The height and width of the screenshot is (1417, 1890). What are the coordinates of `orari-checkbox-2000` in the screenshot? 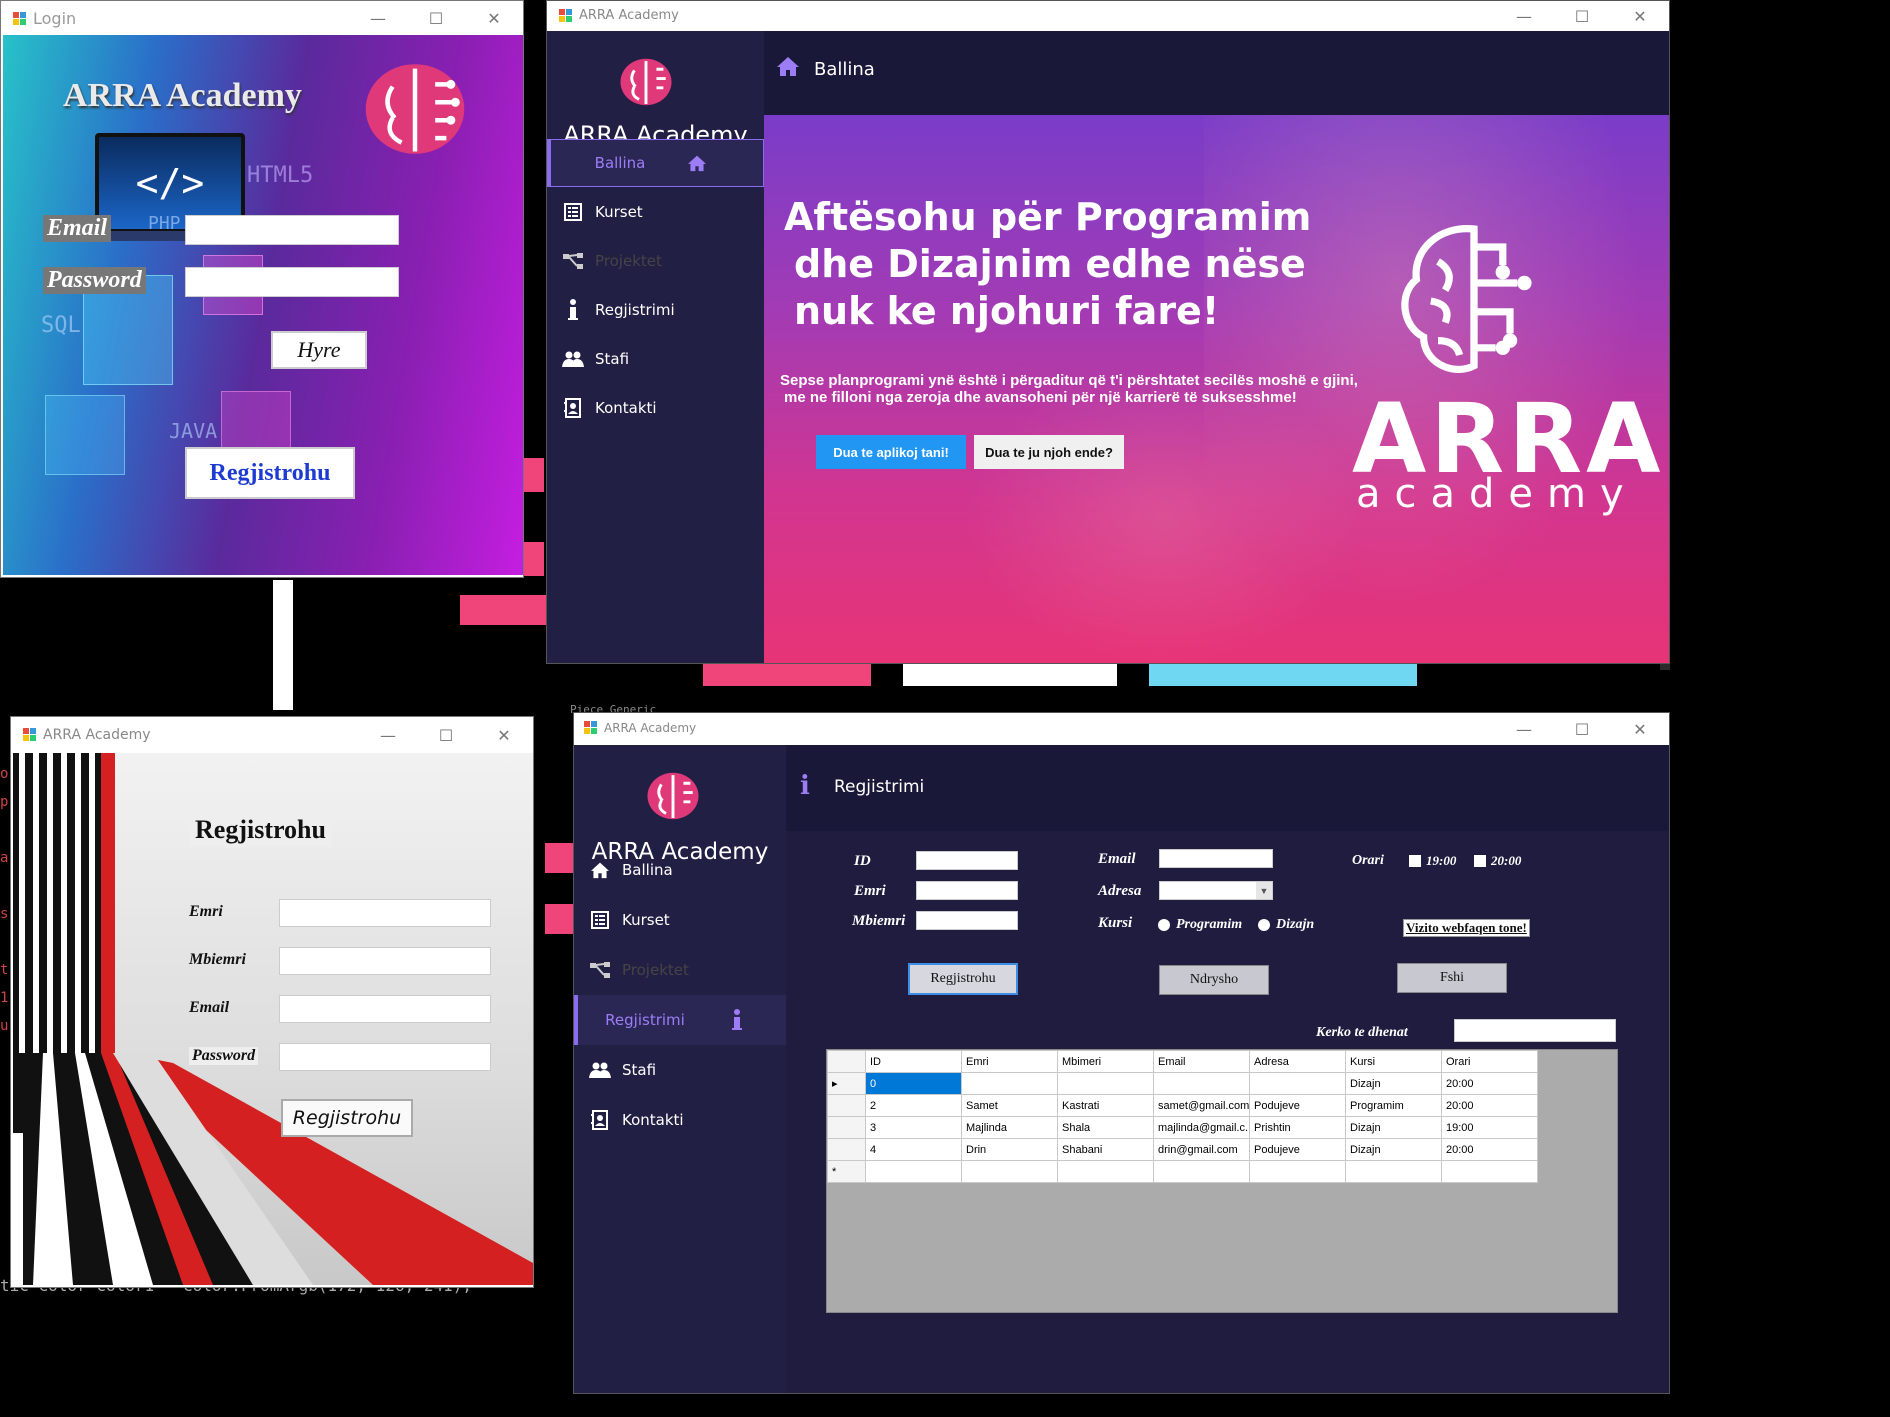 It's located at (1480, 861).